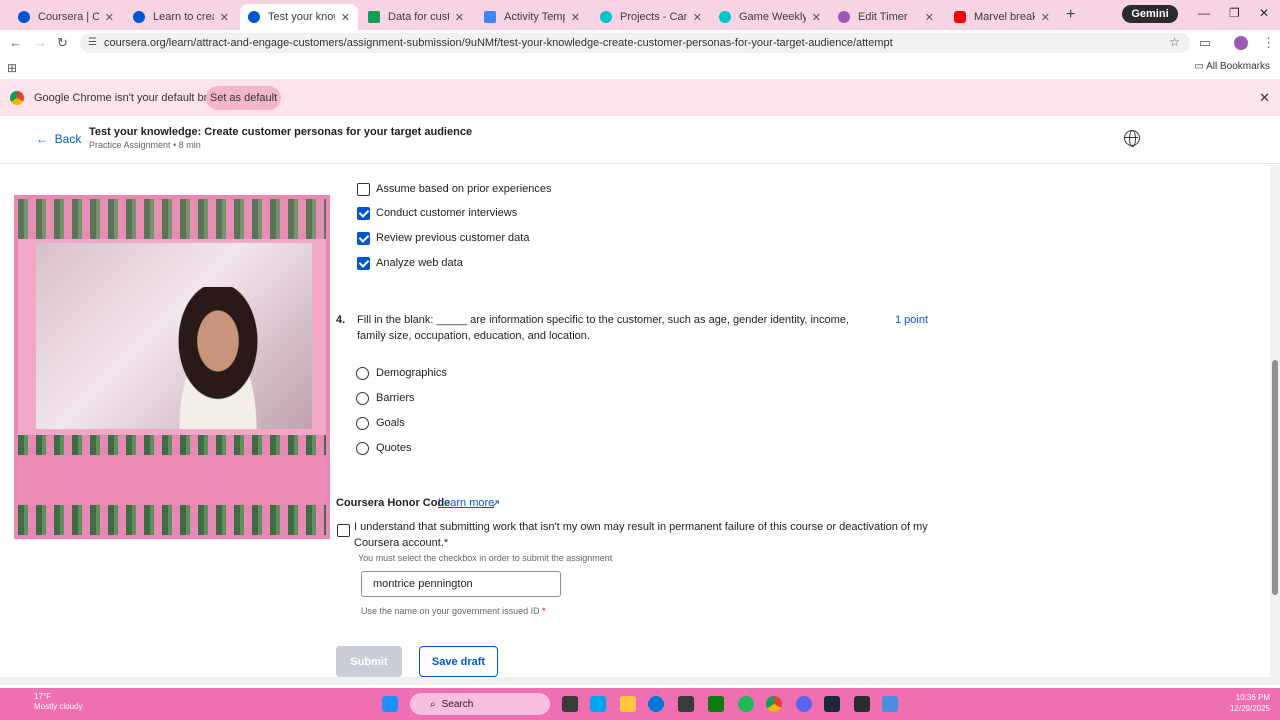 This screenshot has height=720, width=1280. I want to click on required-mark: *, so click(544, 611).